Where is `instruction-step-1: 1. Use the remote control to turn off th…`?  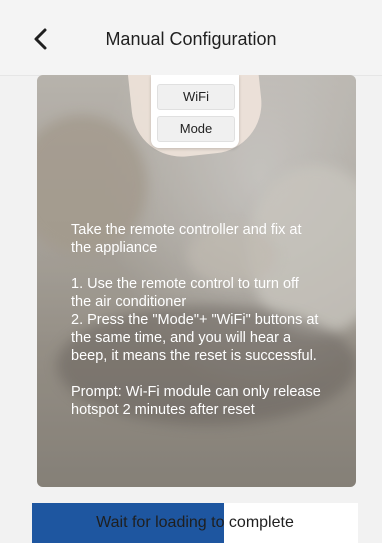 instruction-step-1: 1. Use the remote control to turn off th… is located at coordinates (185, 293).